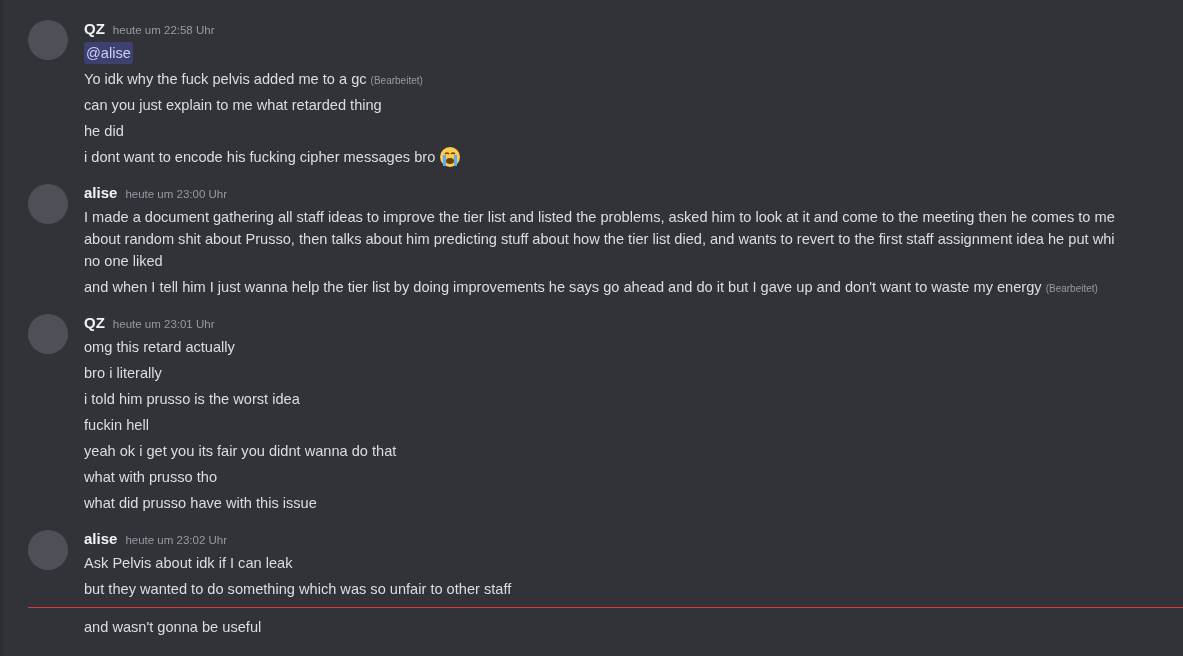  What do you see at coordinates (563, 287) in the screenshot?
I see `message-text: and when I tell him I just wanna help the tier list by doing improvements he says go ahead and do it but I gave up and don't want to waste my energy` at bounding box center [563, 287].